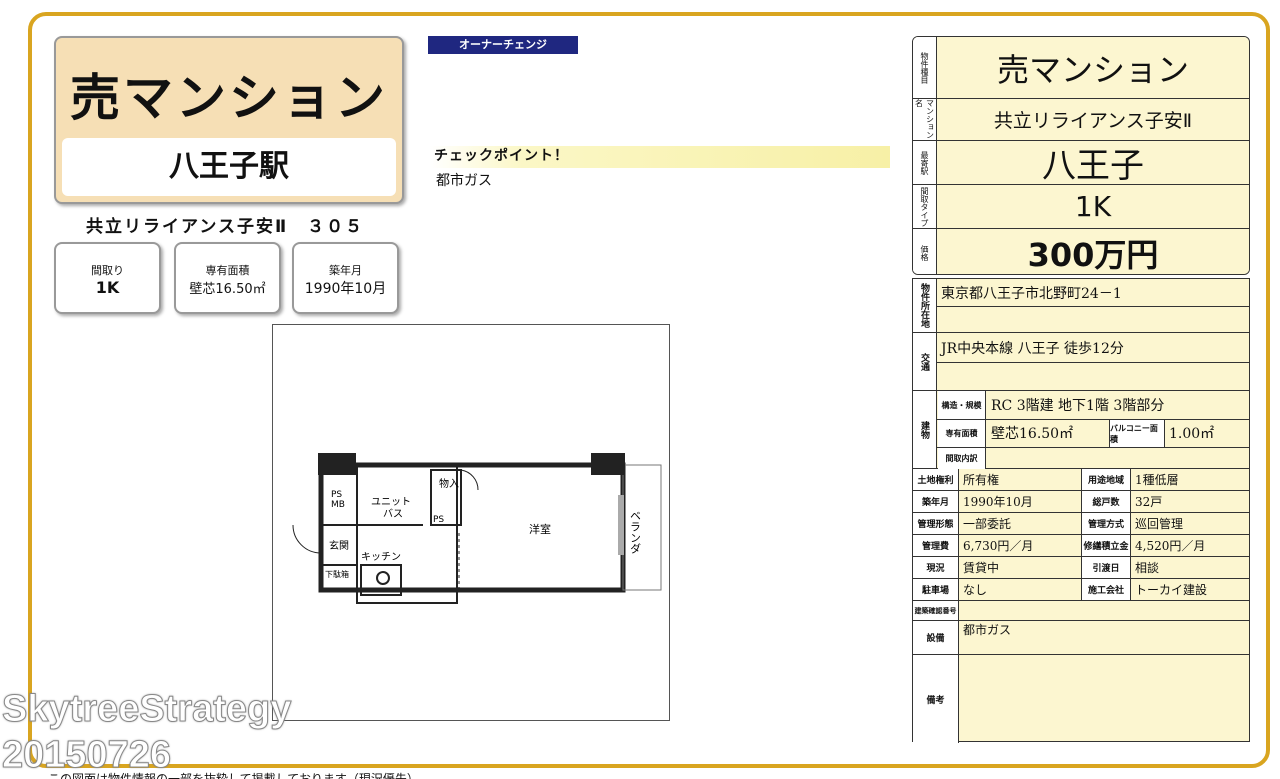 This screenshot has width=1280, height=779. Describe the element at coordinates (975, 590) in the screenshot. I see `grid-value: なし` at that location.